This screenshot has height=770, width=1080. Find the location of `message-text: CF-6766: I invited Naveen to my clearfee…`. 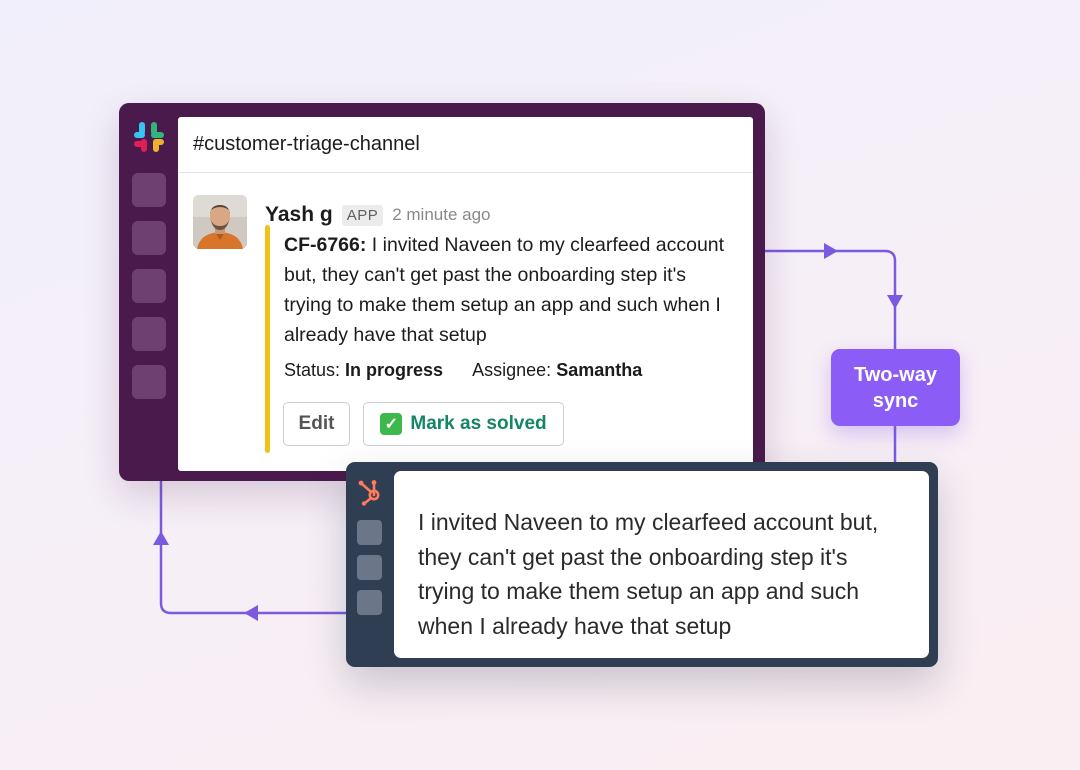

message-text: CF-6766: I invited Naveen to my clearfee… is located at coordinates (509, 290).